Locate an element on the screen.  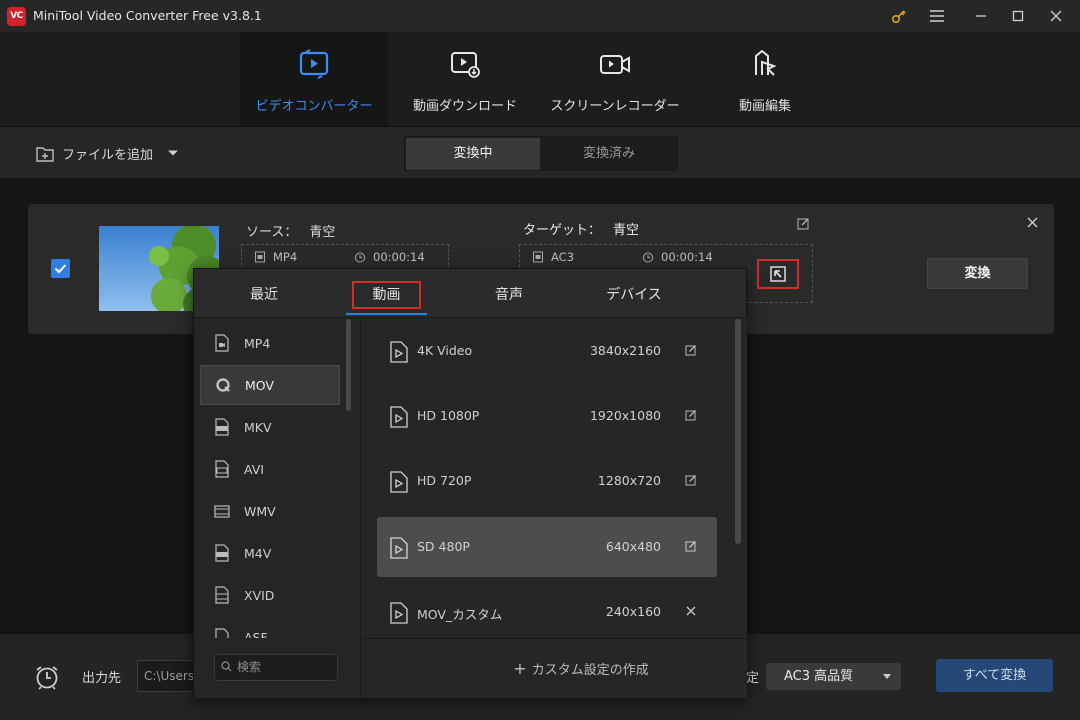
edit-target-icon is located at coordinates (803, 223).